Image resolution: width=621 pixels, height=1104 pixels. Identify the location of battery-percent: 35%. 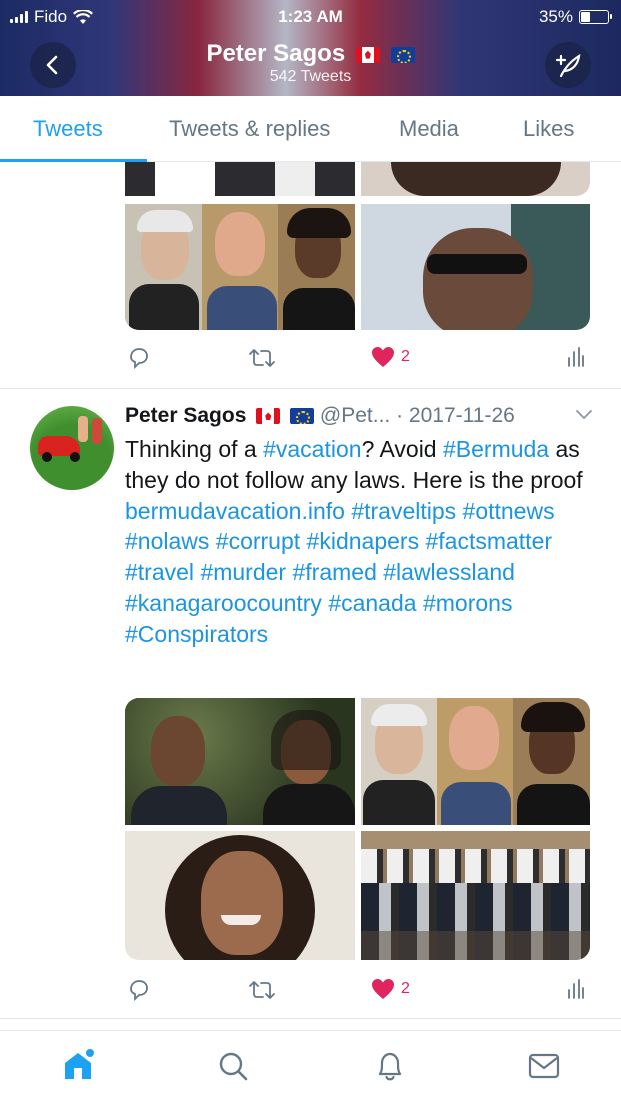
(555, 16).